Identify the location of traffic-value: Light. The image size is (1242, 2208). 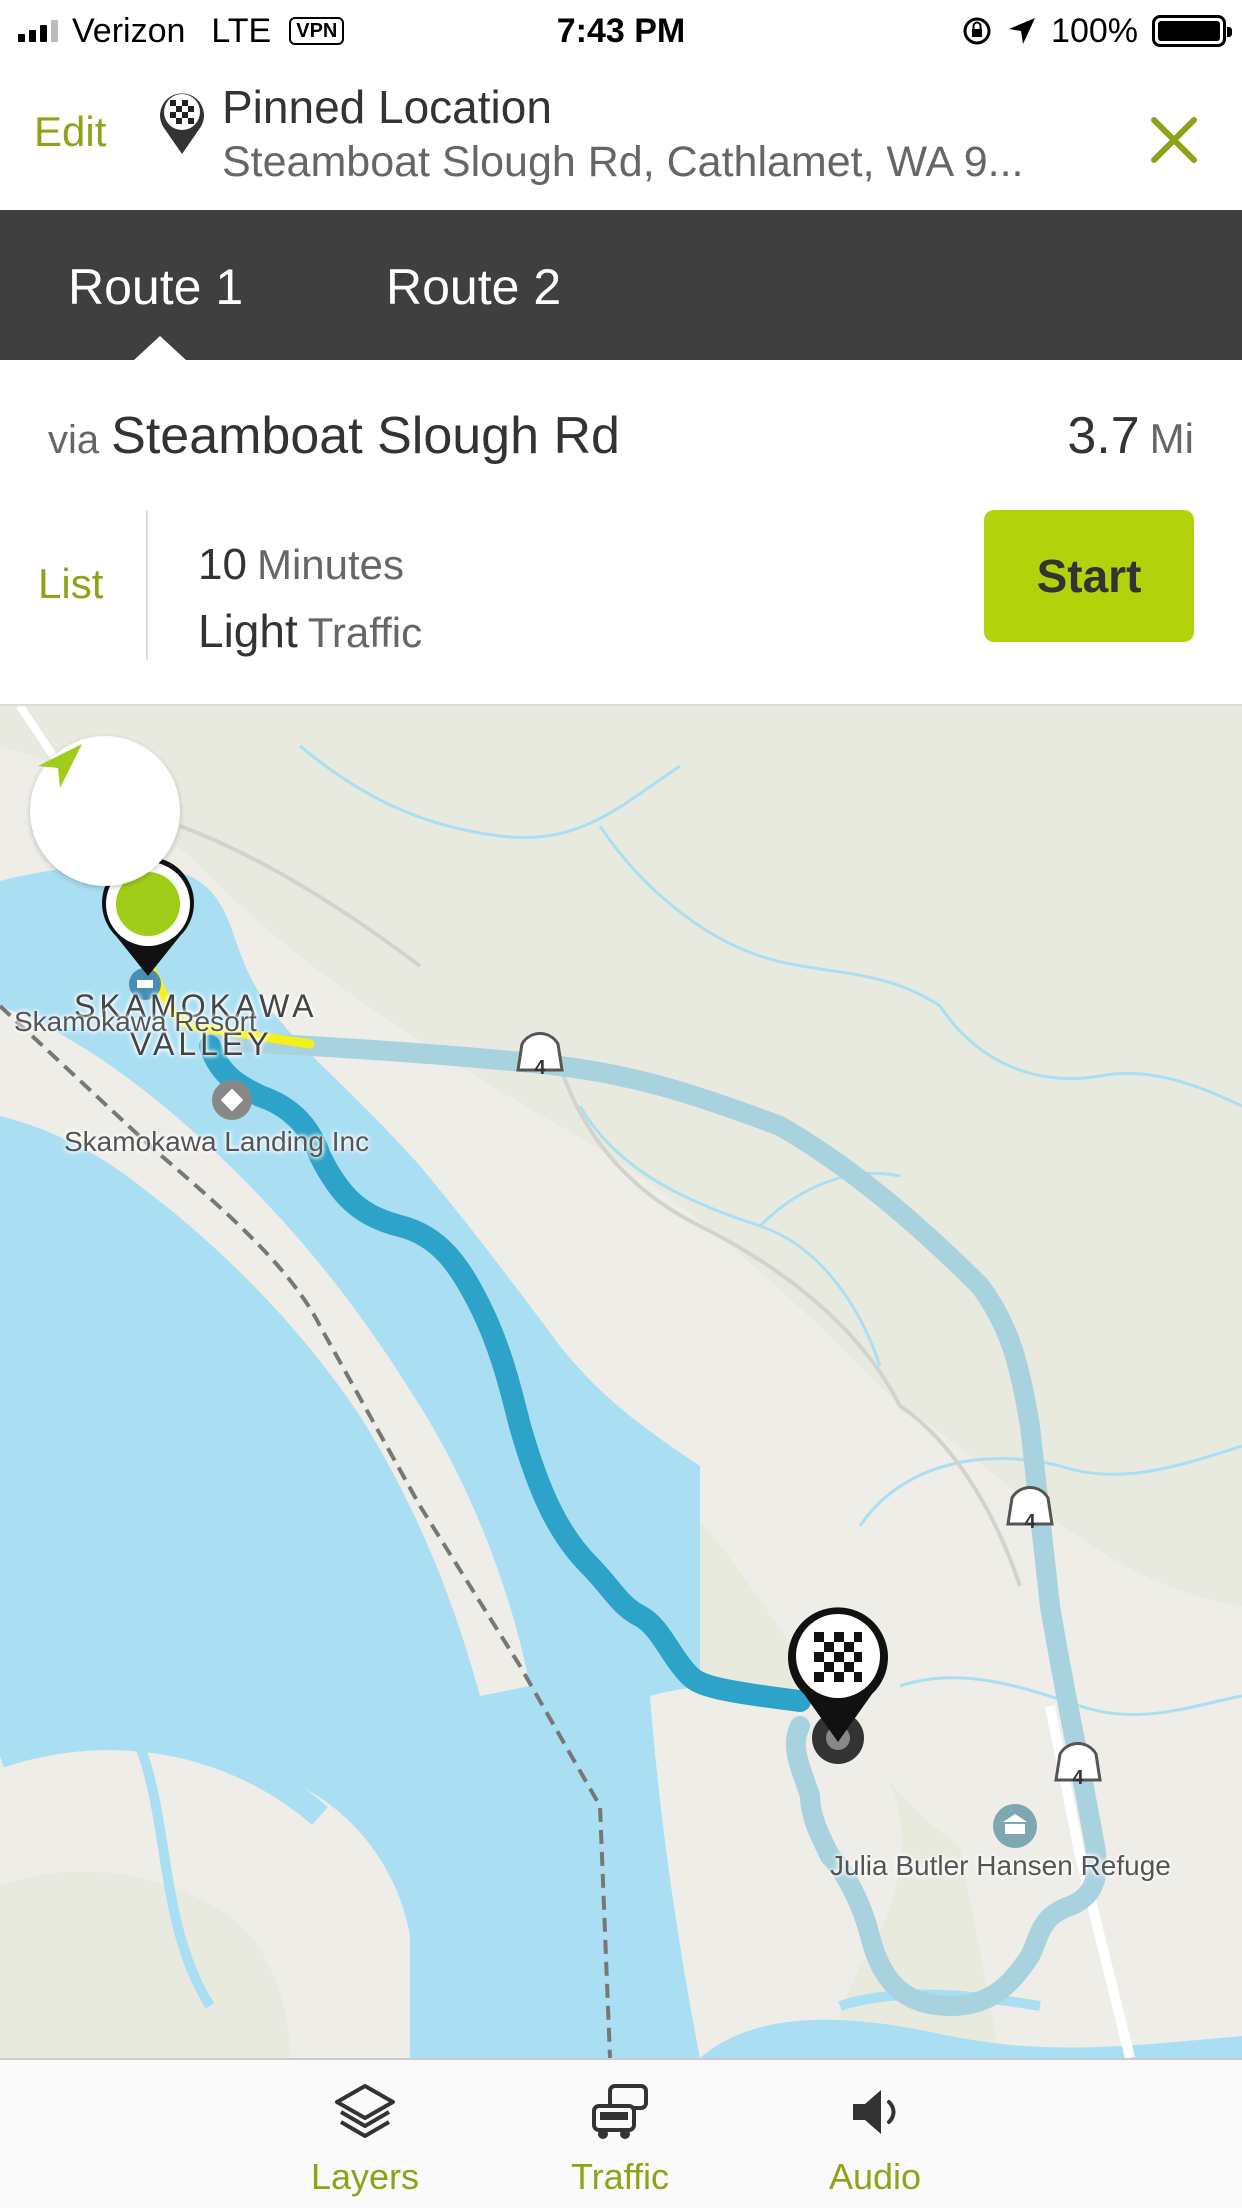
(248, 631).